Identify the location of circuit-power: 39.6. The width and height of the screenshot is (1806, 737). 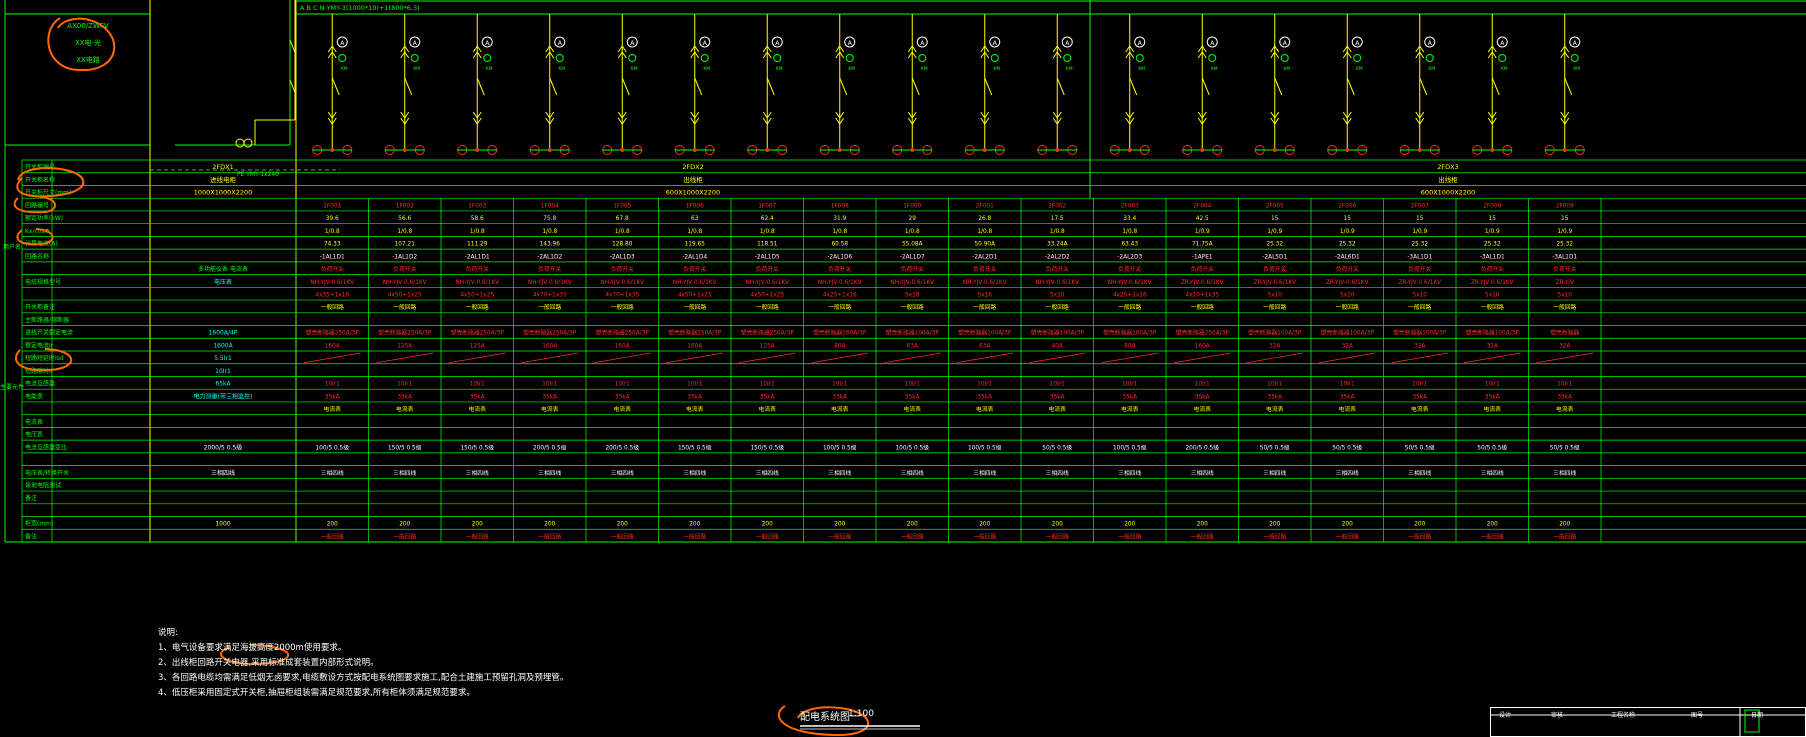
(332, 219).